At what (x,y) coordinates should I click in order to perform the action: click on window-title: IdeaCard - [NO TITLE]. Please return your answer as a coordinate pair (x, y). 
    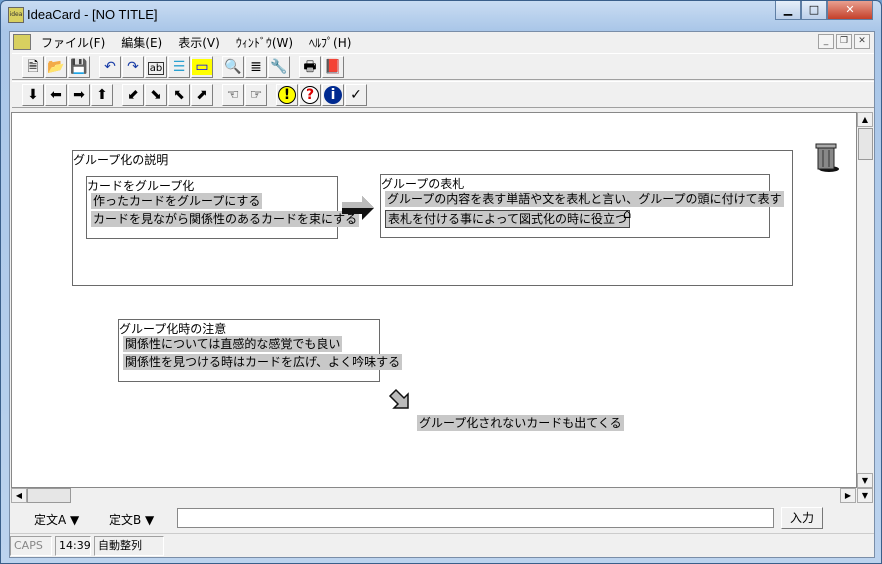
    Looking at the image, I should click on (92, 14).